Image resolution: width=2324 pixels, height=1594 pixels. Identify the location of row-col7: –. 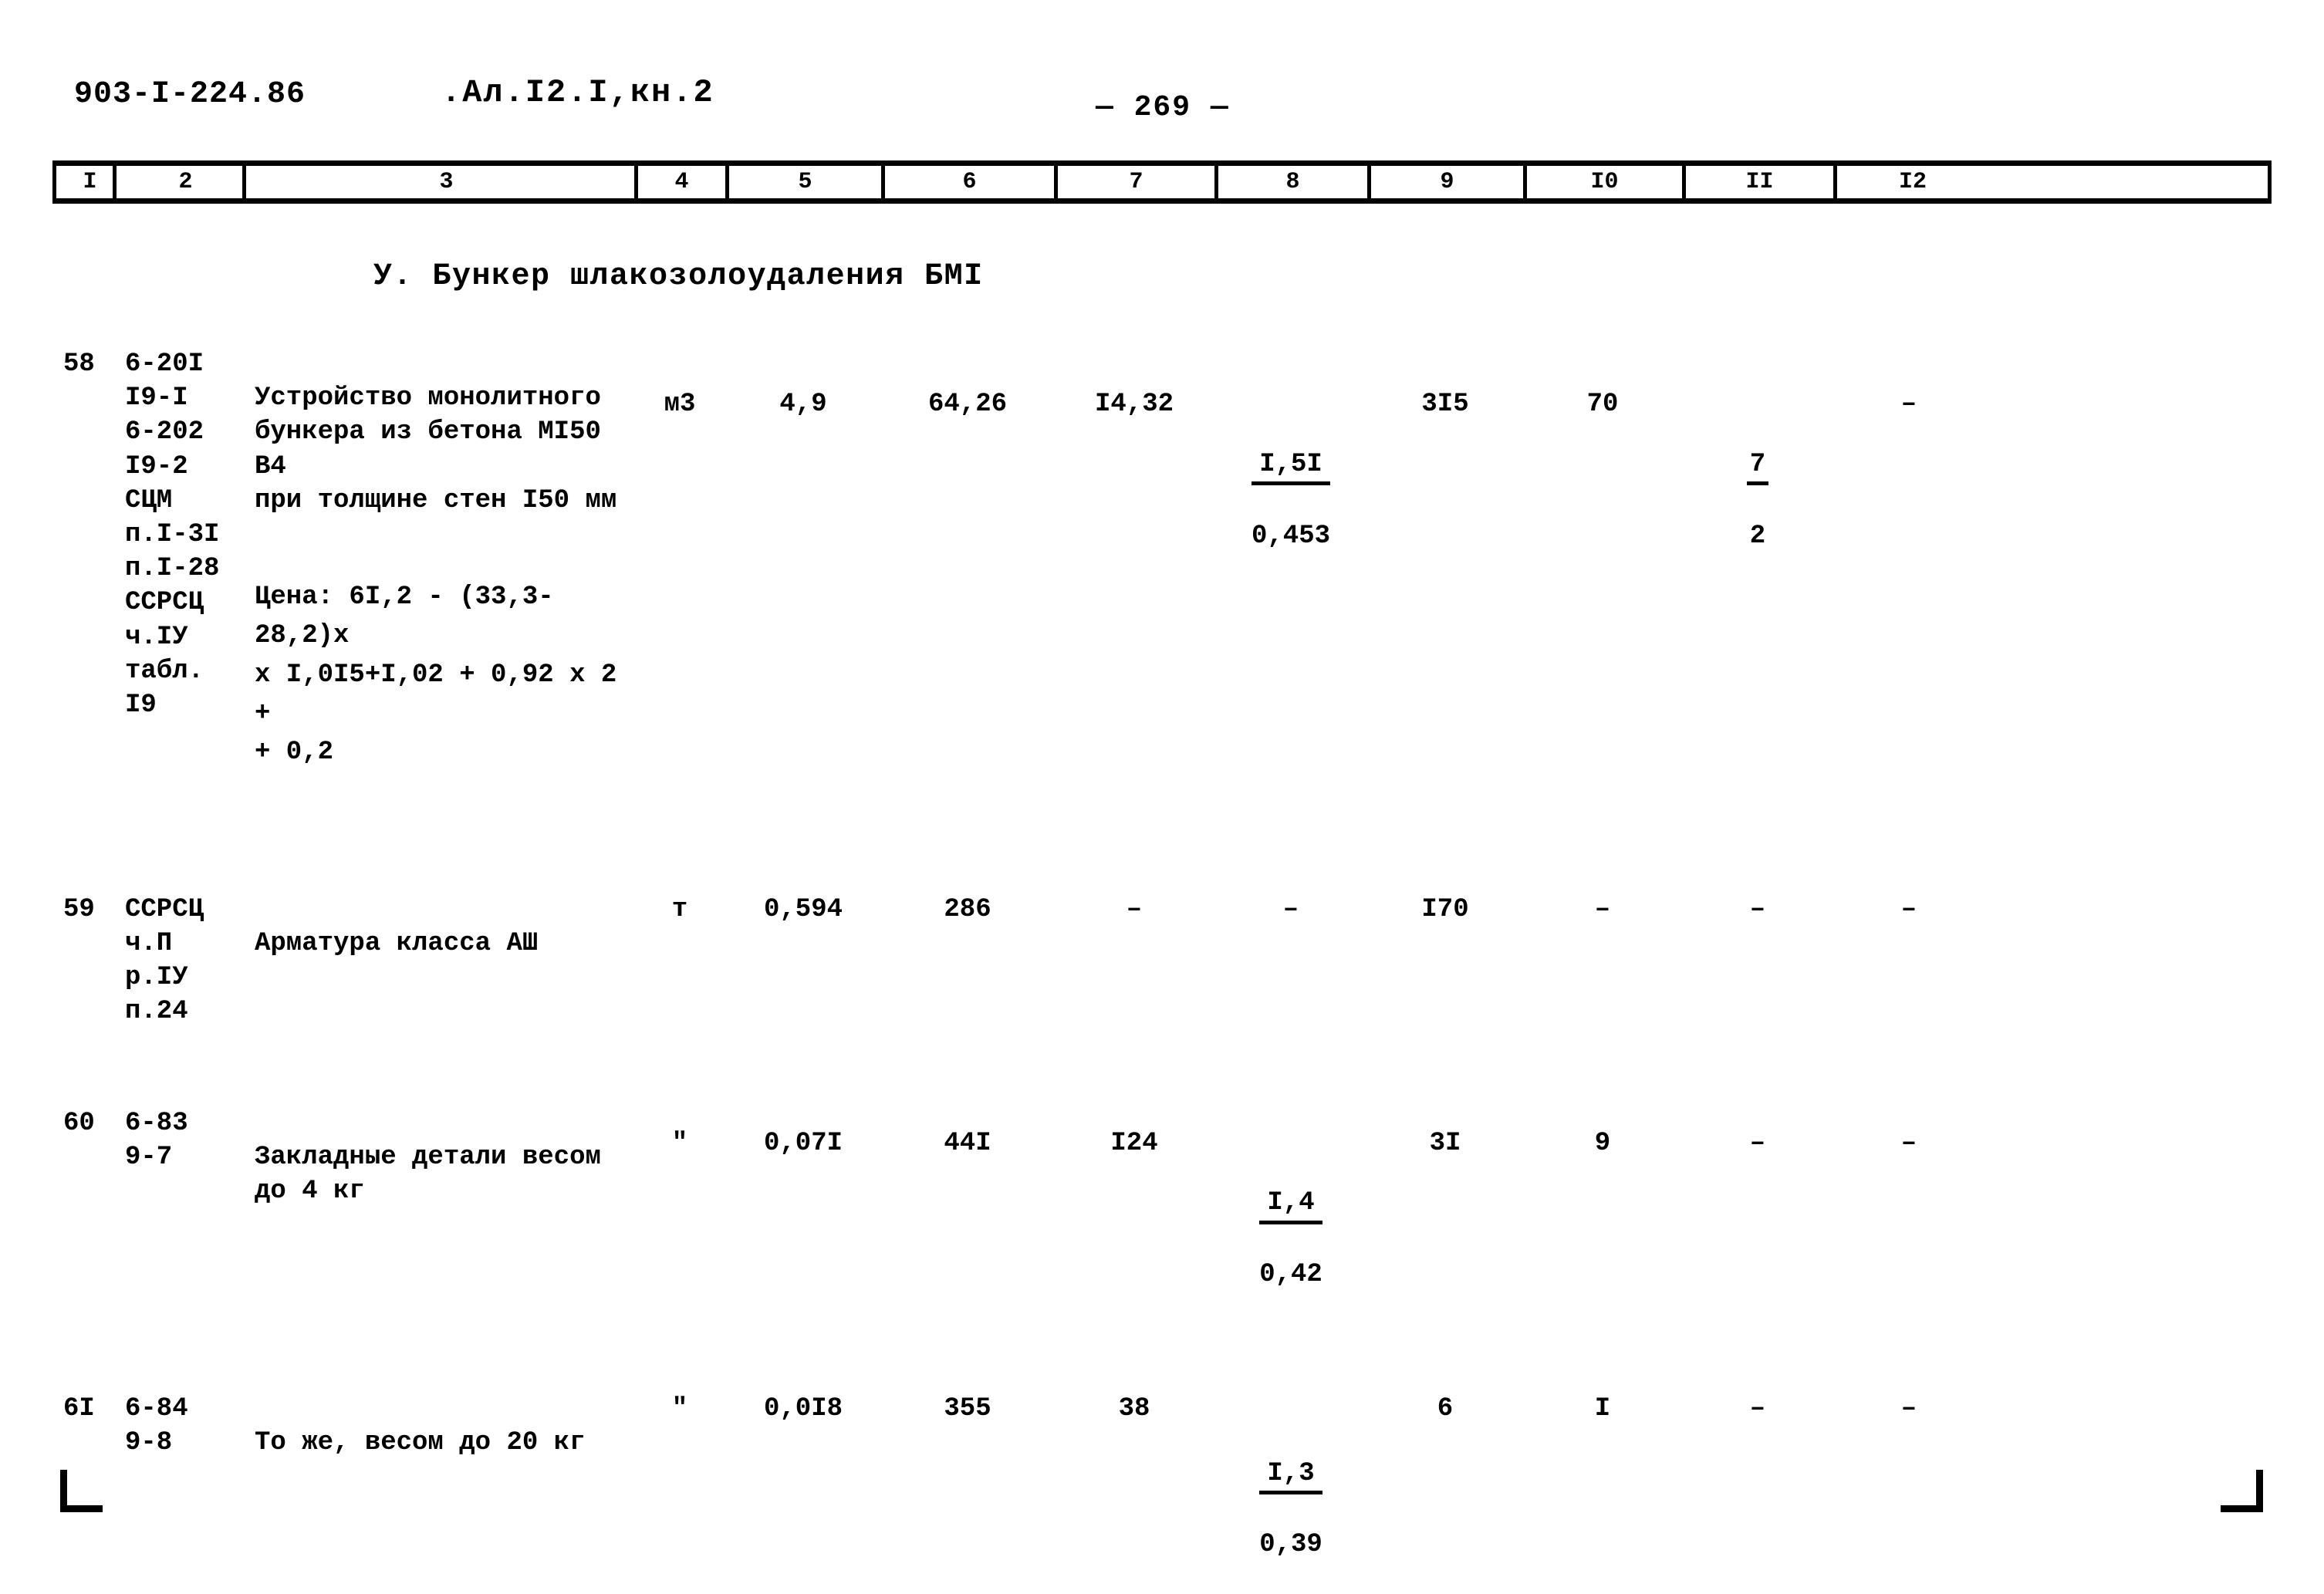
(1134, 909).